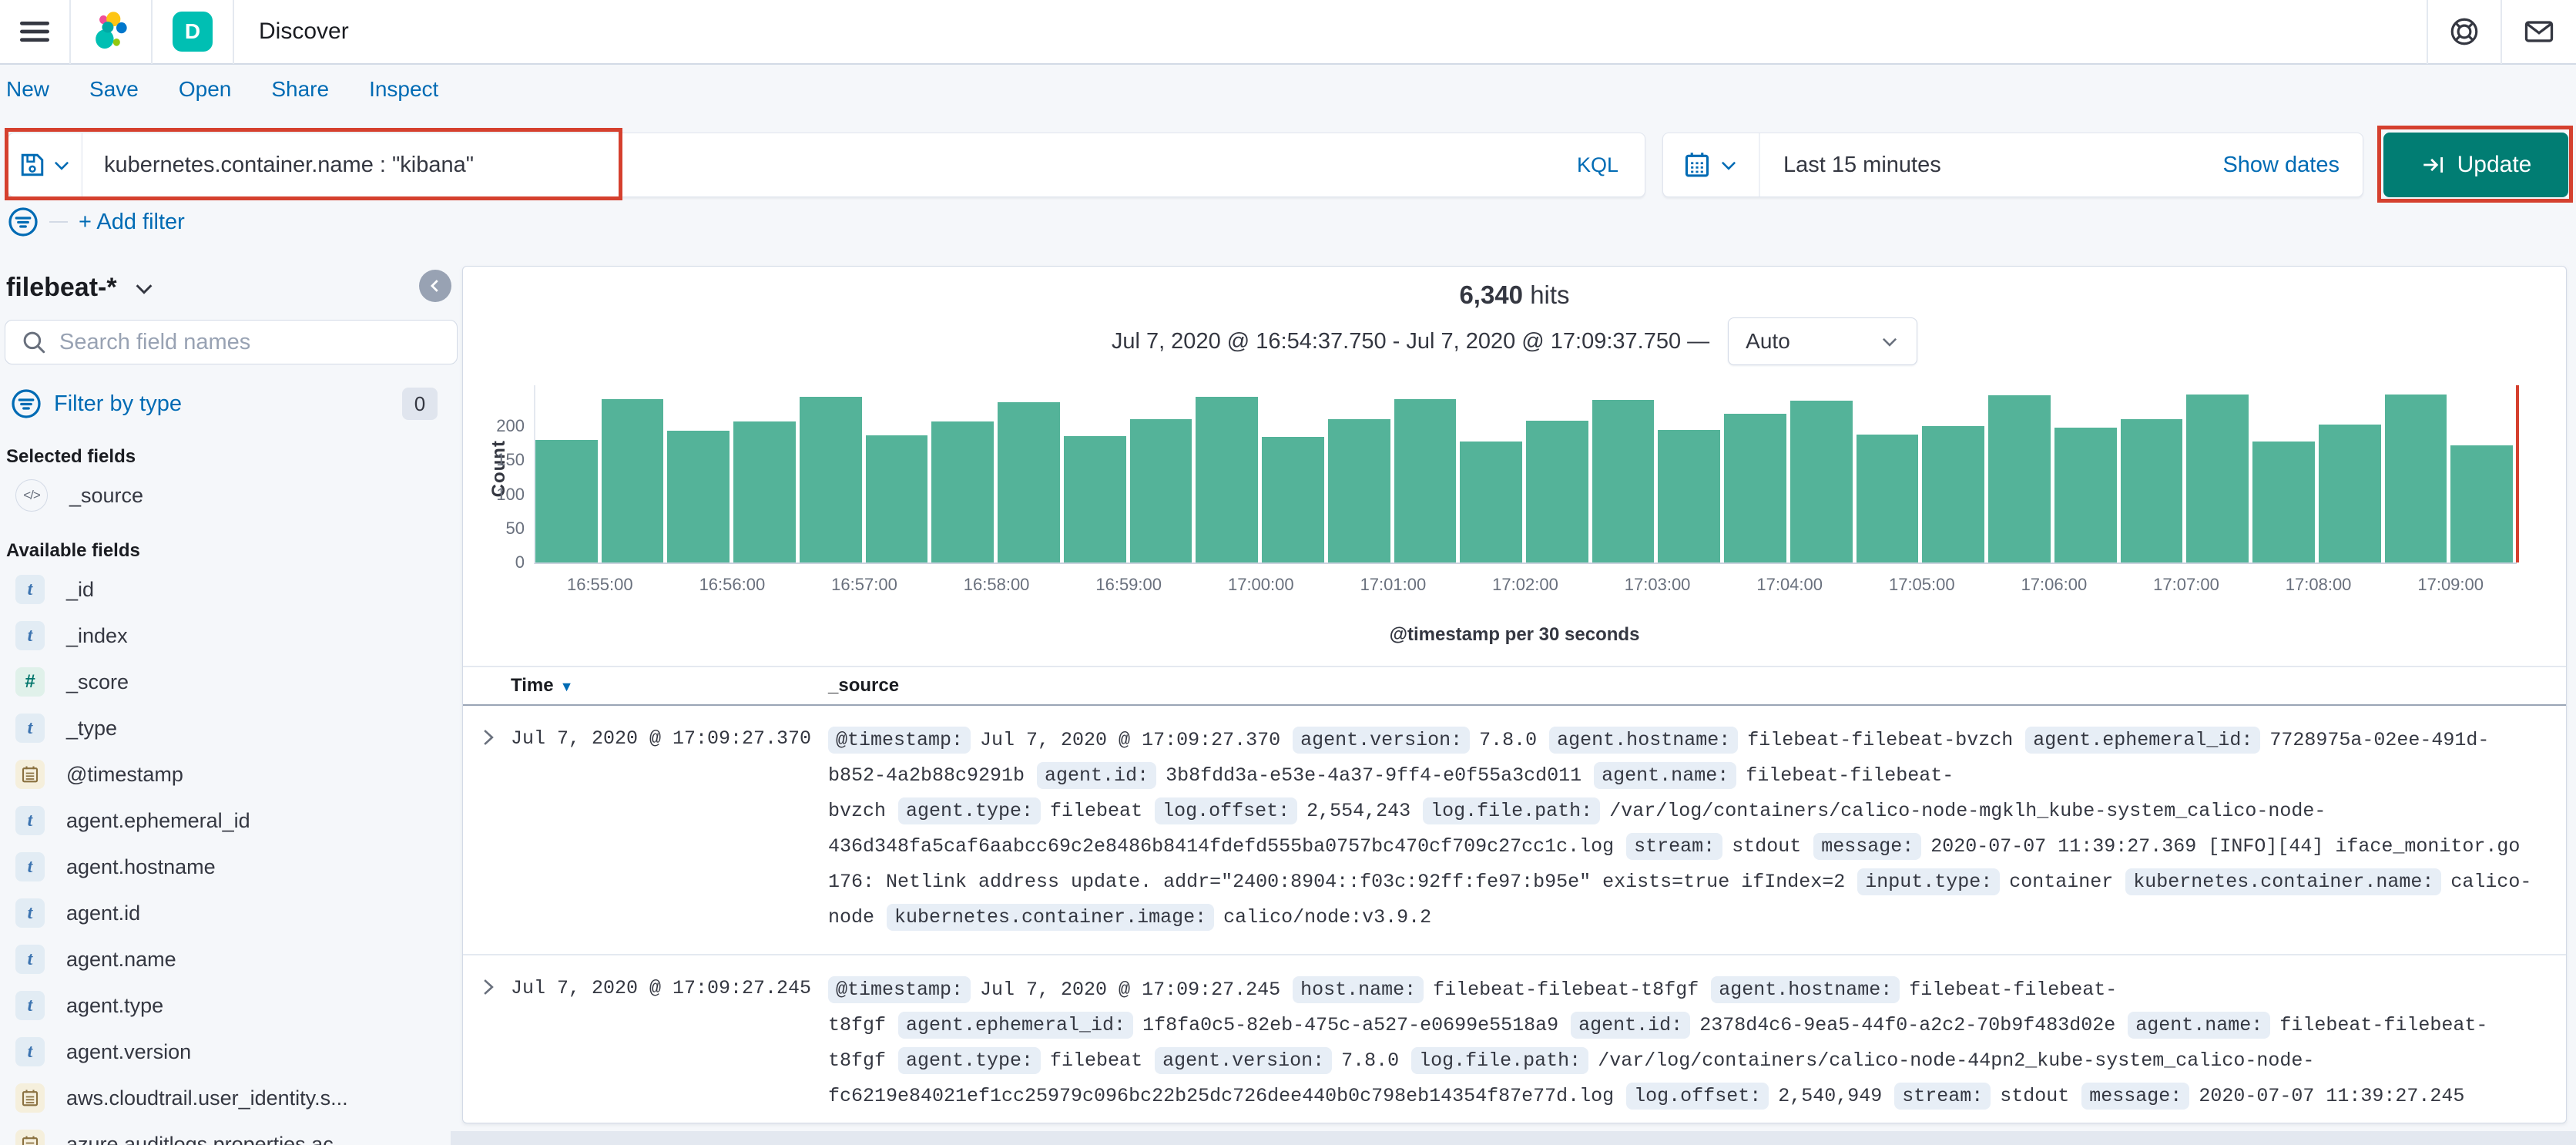  Describe the element at coordinates (231, 495) in the screenshot. I see `field-item-_source: </> _source` at that location.